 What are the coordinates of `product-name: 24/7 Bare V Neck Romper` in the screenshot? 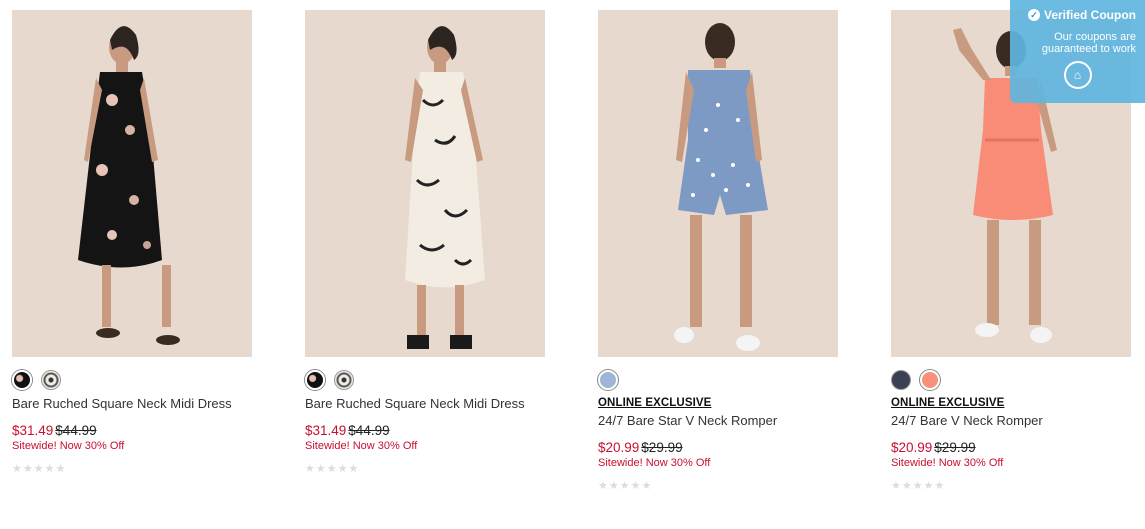 It's located at (1011, 420).